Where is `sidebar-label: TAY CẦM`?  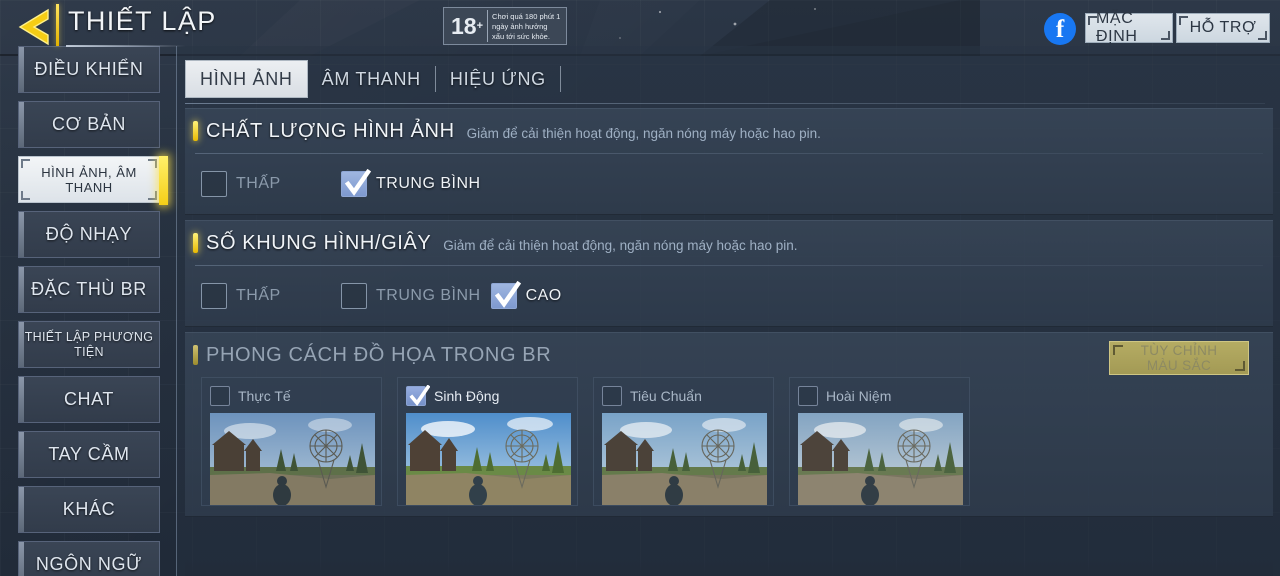 sidebar-label: TAY CẦM is located at coordinates (89, 454).